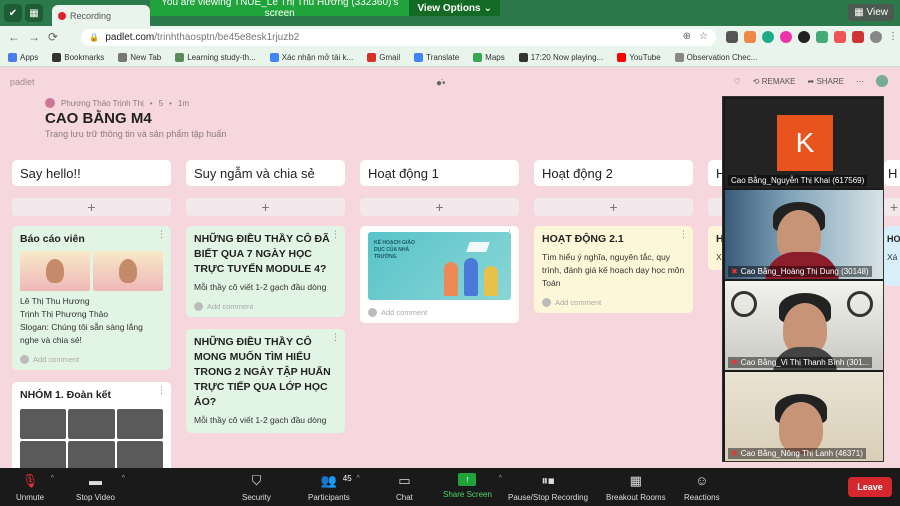  What do you see at coordinates (436, 57) in the screenshot?
I see `bookmark-item: Translate` at bounding box center [436, 57].